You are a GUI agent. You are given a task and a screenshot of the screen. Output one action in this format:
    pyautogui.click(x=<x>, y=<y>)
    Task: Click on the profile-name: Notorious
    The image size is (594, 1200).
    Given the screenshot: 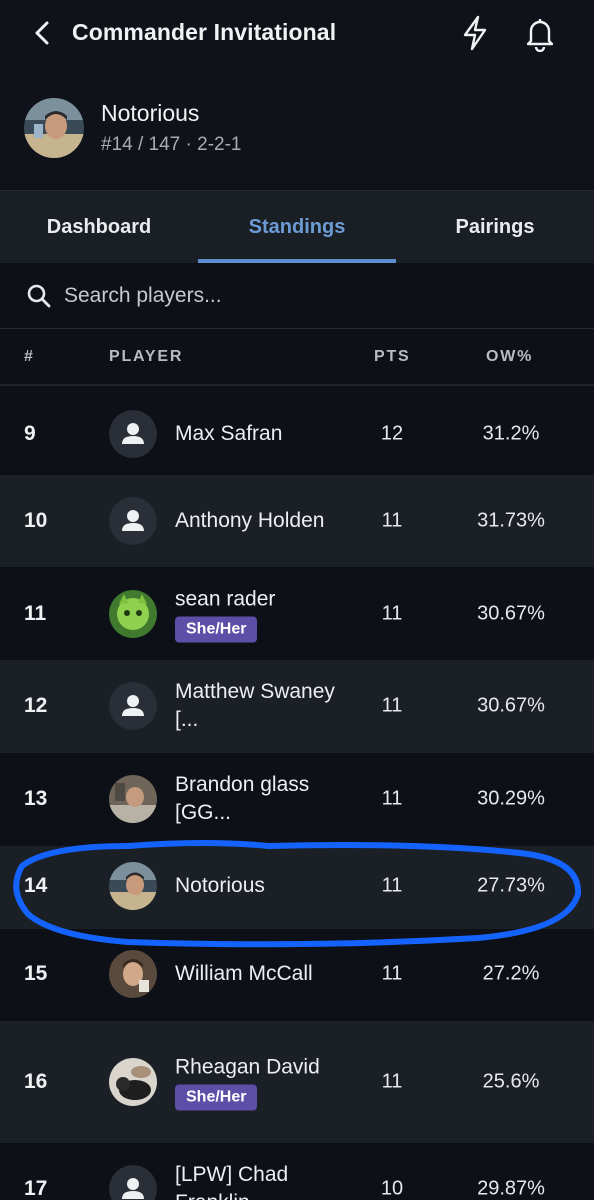 What is the action you would take?
    pyautogui.click(x=150, y=113)
    